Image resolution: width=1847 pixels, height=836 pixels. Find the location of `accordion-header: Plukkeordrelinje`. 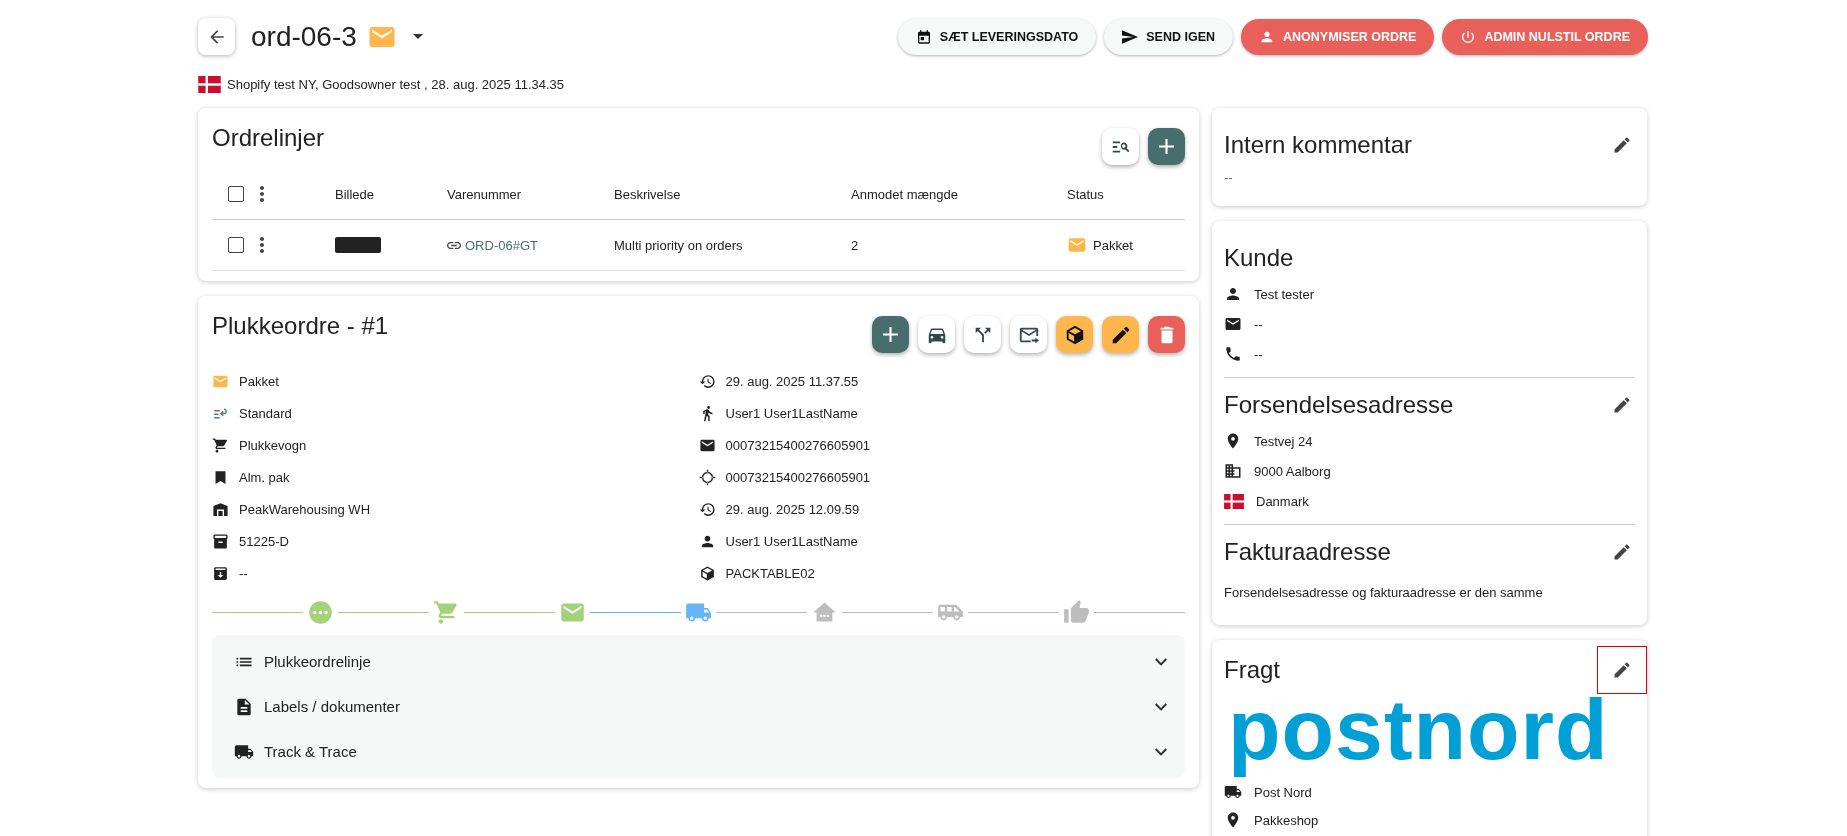

accordion-header: Plukkeordrelinje is located at coordinates (698, 661).